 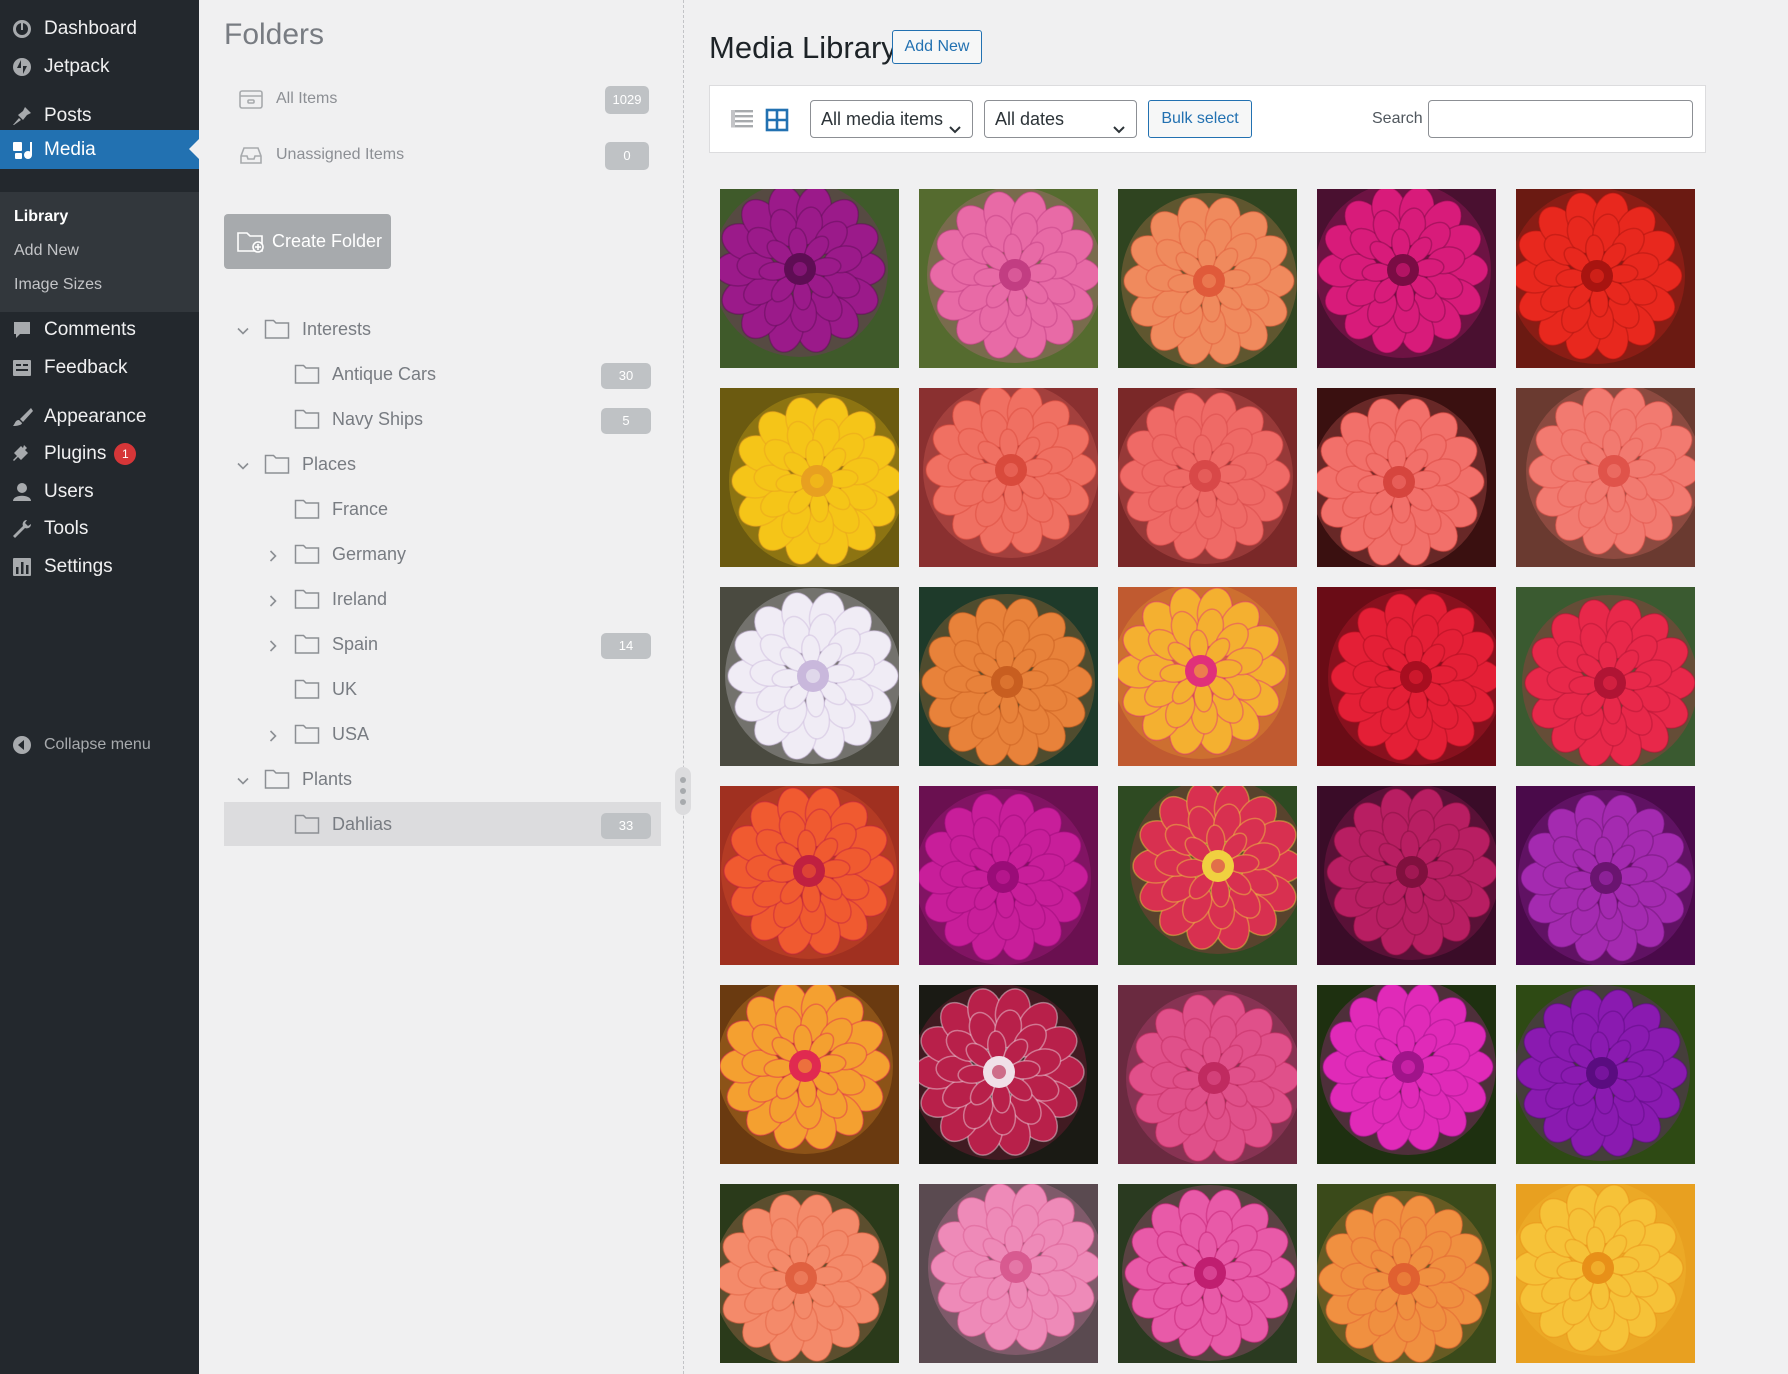 I want to click on collapse-menu-button: Collapse menu, so click(x=99, y=745).